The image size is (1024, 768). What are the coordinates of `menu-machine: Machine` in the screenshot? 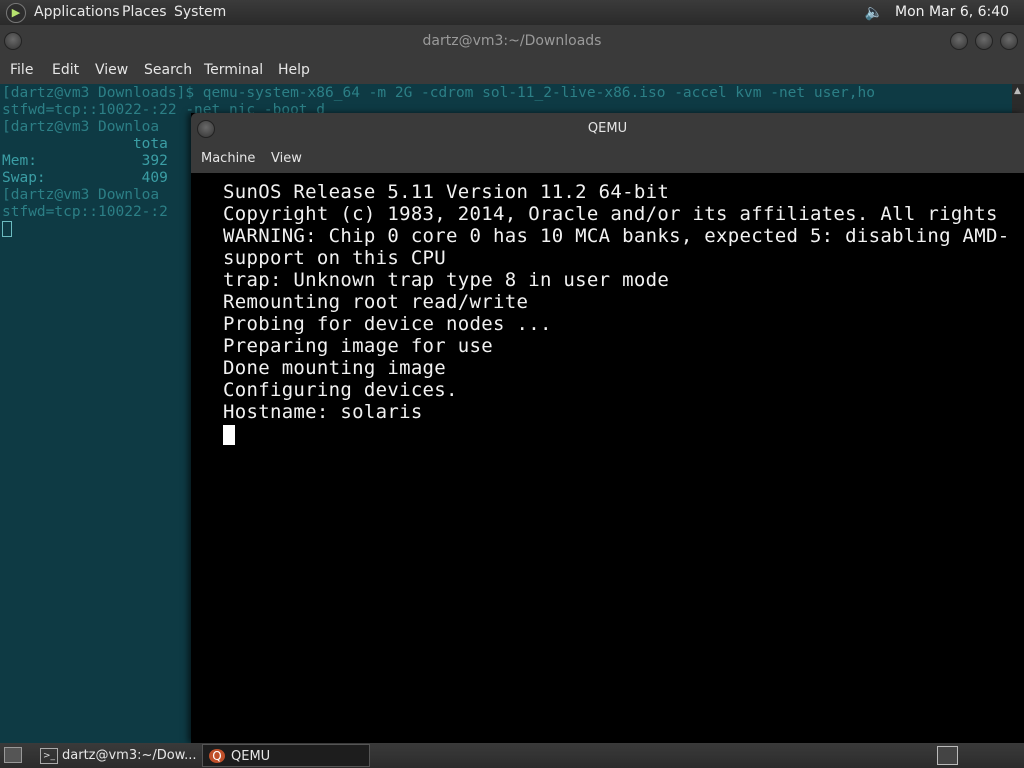 It's located at (228, 158).